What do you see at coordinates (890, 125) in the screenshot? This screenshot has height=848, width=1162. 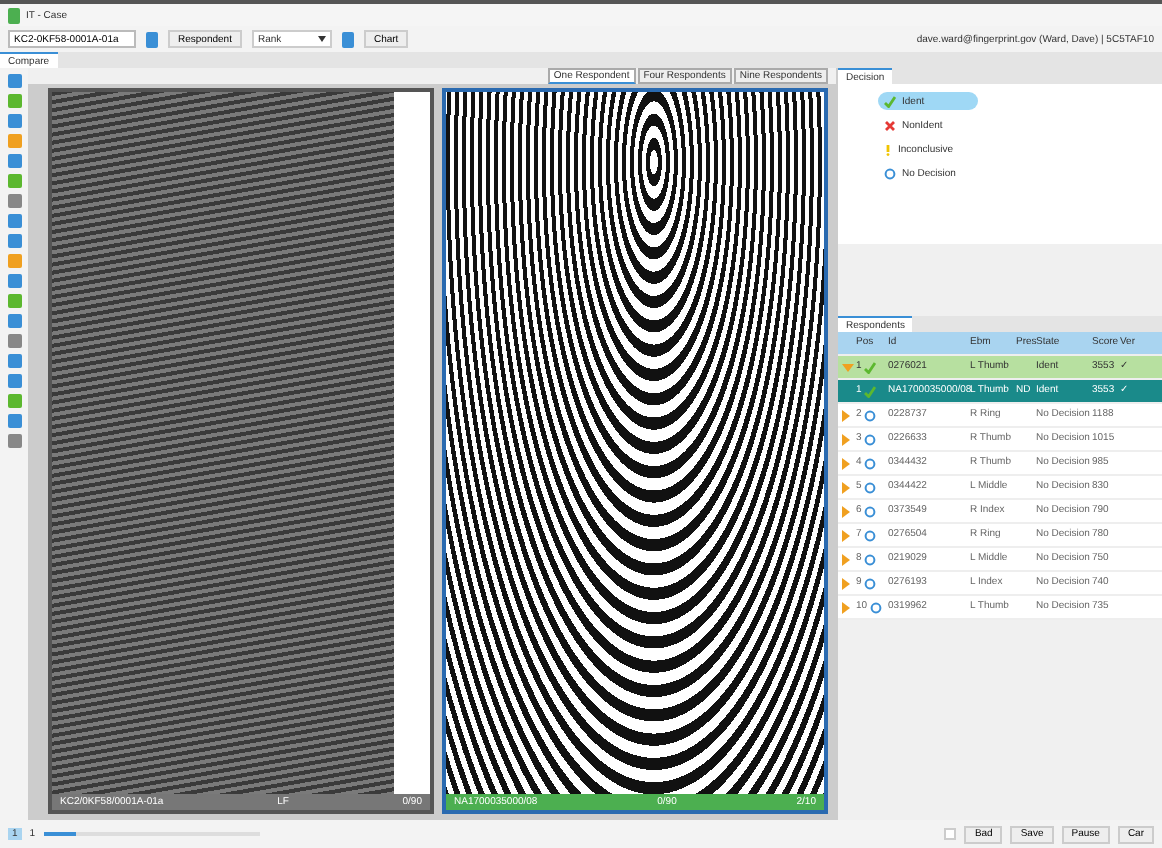 I see `cross-icon` at bounding box center [890, 125].